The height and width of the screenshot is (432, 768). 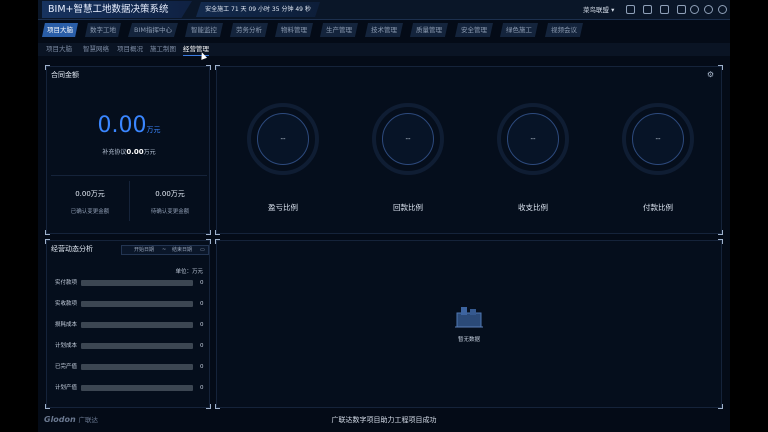 What do you see at coordinates (163, 49) in the screenshot?
I see `subtab-drawing: 施工制图` at bounding box center [163, 49].